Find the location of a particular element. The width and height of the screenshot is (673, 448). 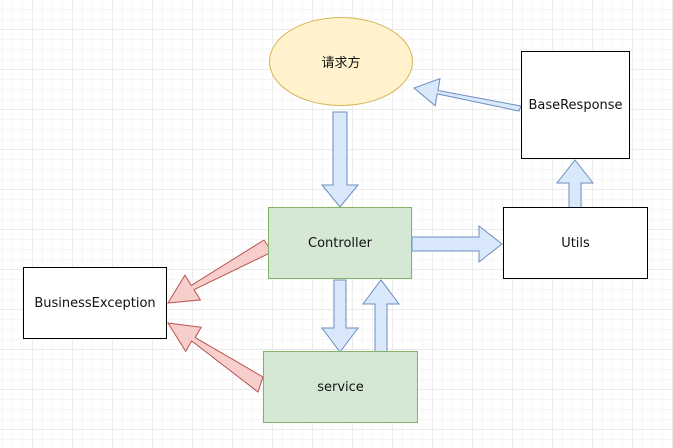

base-response-label: BaseResponse is located at coordinates (575, 105).